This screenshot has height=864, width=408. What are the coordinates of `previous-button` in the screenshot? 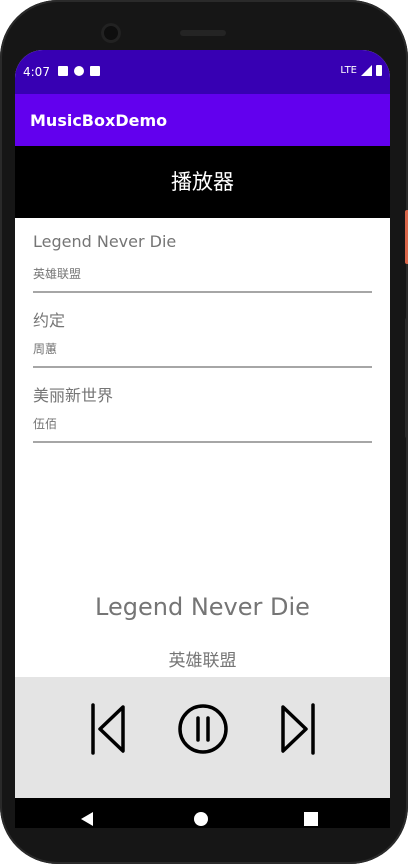 It's located at (108, 731).